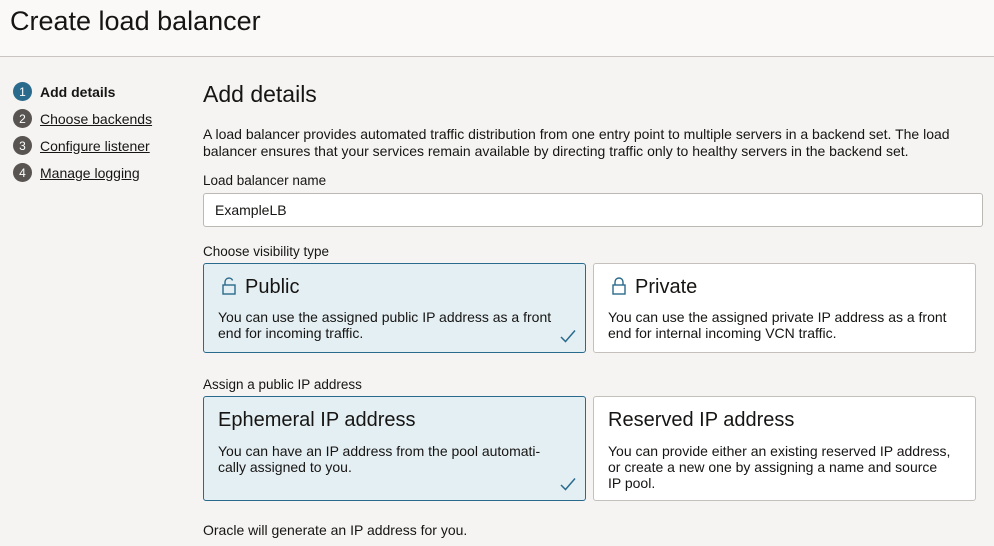  I want to click on card-title: Private, so click(666, 287).